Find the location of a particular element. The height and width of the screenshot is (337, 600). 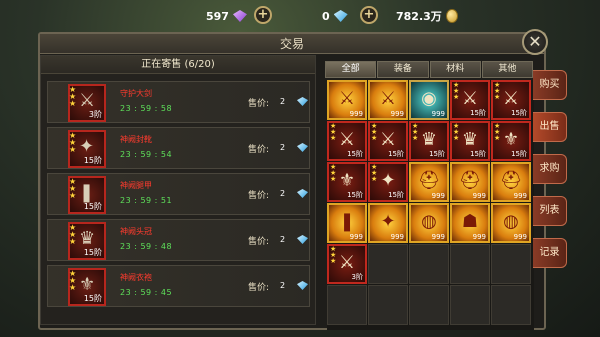

equipment-icon: ♛ is located at coordinates (87, 238).